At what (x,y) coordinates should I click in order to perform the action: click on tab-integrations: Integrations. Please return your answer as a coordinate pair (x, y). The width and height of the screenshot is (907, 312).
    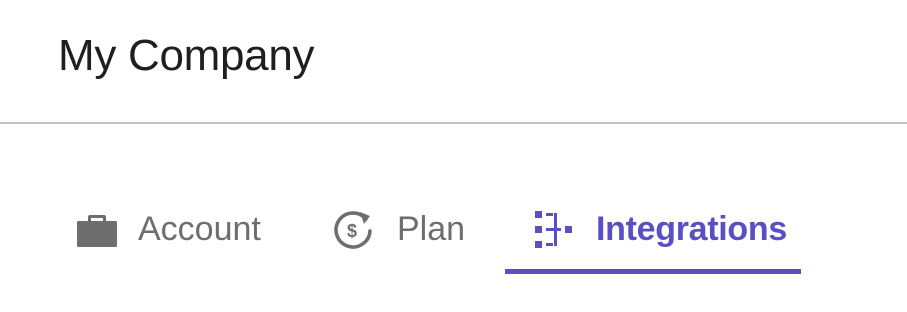
    Looking at the image, I should click on (653, 232).